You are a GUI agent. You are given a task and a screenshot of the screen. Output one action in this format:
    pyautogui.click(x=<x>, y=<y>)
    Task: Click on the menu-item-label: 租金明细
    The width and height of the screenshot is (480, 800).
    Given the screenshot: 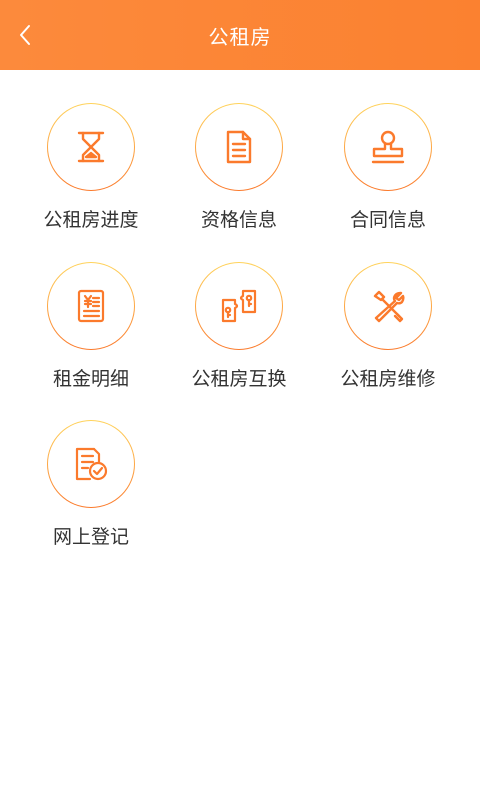 What is the action you would take?
    pyautogui.click(x=90, y=379)
    